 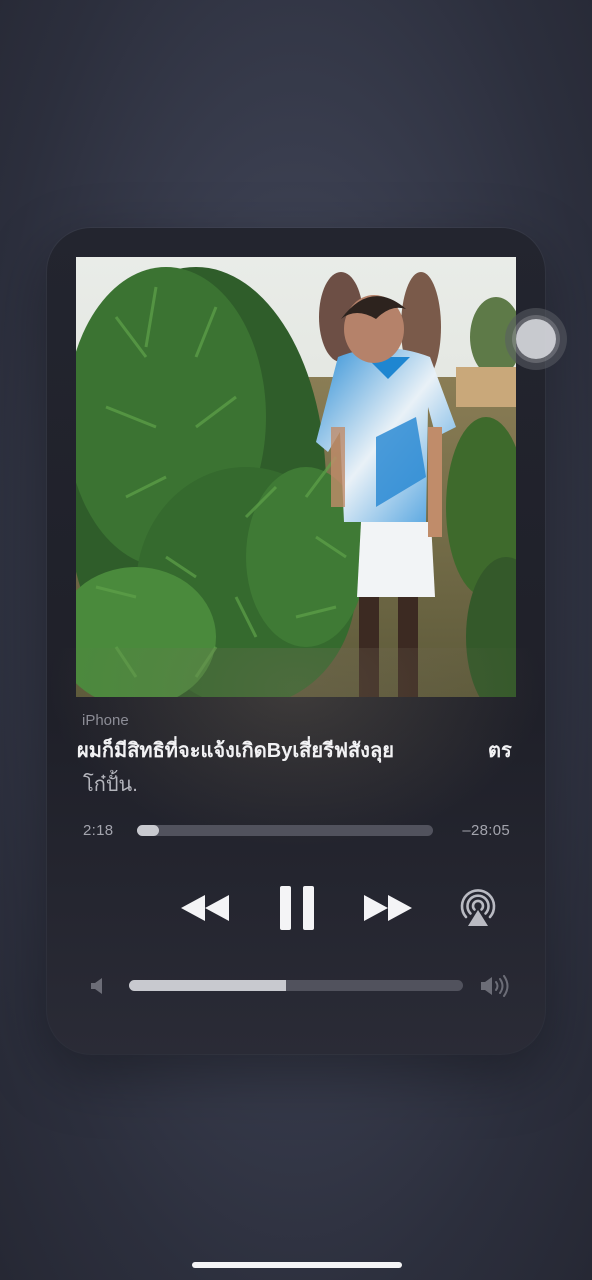 I want to click on elapsed-time: 2:18, so click(x=98, y=830).